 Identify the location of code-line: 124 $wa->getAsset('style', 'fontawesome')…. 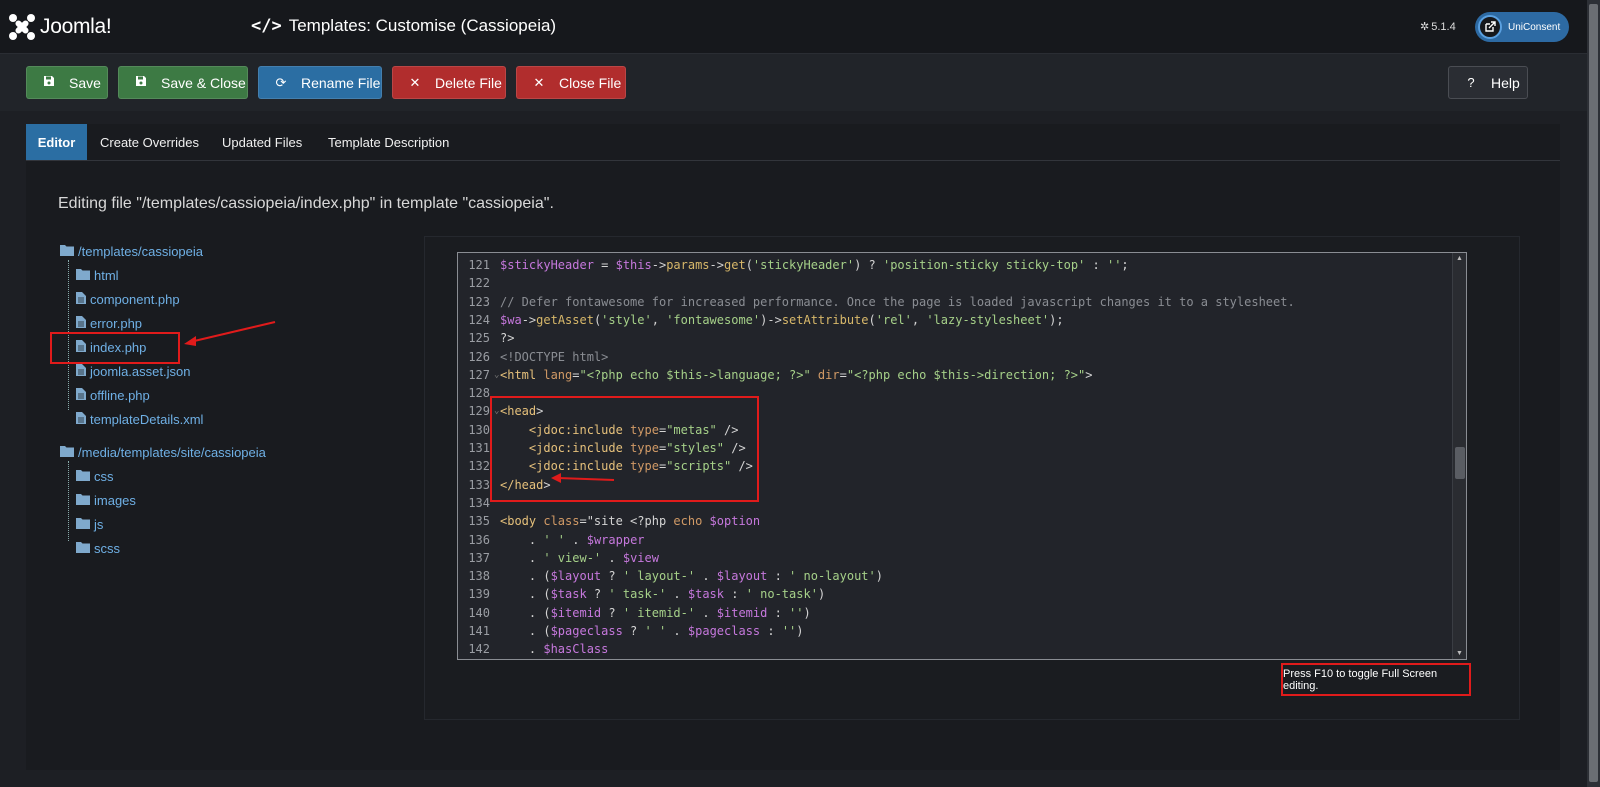
(760, 320).